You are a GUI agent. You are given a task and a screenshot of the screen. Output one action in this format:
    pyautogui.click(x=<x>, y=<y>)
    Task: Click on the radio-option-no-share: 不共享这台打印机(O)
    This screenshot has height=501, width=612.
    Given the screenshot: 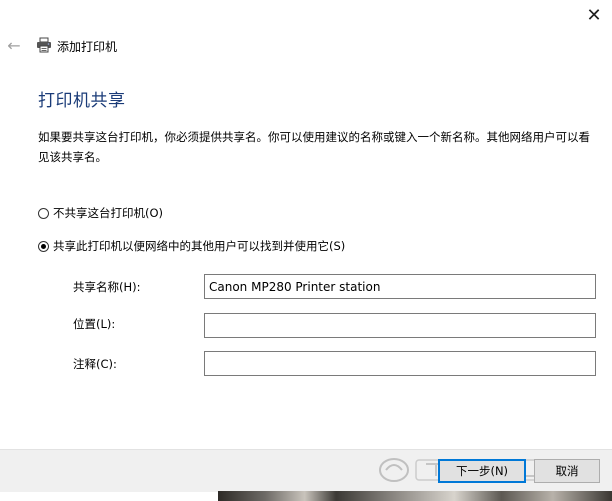 What is the action you would take?
    pyautogui.click(x=100, y=213)
    